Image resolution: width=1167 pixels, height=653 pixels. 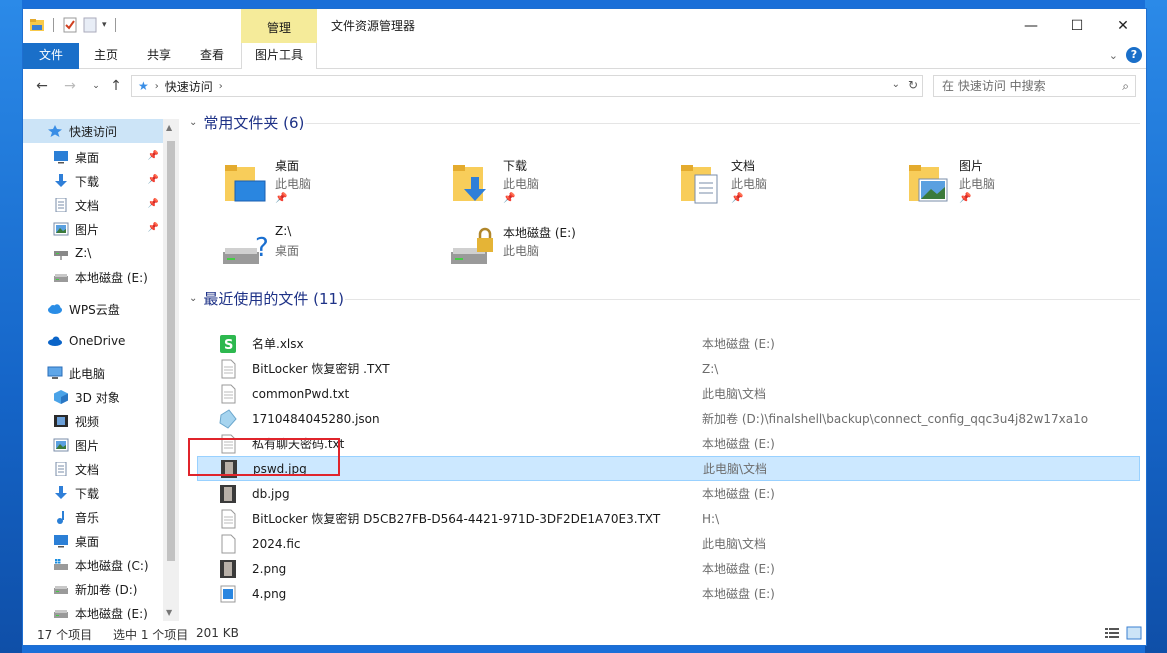 What do you see at coordinates (527, 86) in the screenshot?
I see `address-bar: ★ › 快速访问 › ⌄ ↻` at bounding box center [527, 86].